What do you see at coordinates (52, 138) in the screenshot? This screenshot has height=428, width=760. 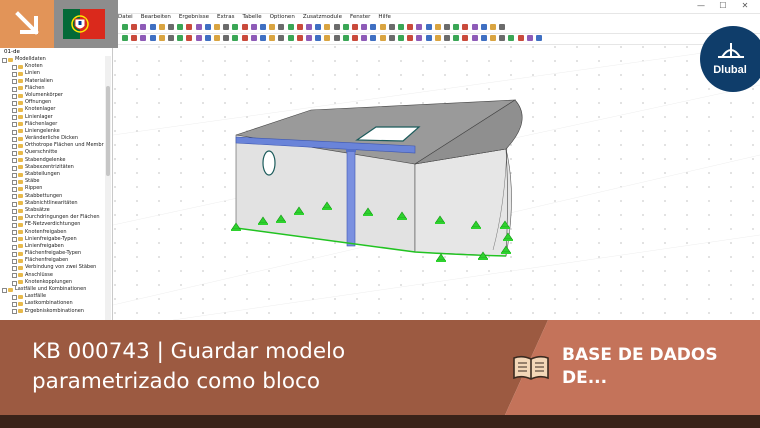 I see `tree-item: Veränderliche Dicken` at bounding box center [52, 138].